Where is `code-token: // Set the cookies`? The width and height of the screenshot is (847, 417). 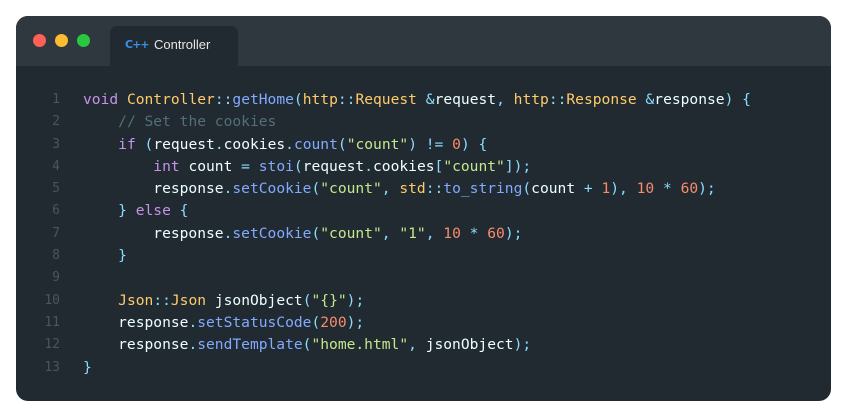 code-token: // Set the cookies is located at coordinates (197, 122).